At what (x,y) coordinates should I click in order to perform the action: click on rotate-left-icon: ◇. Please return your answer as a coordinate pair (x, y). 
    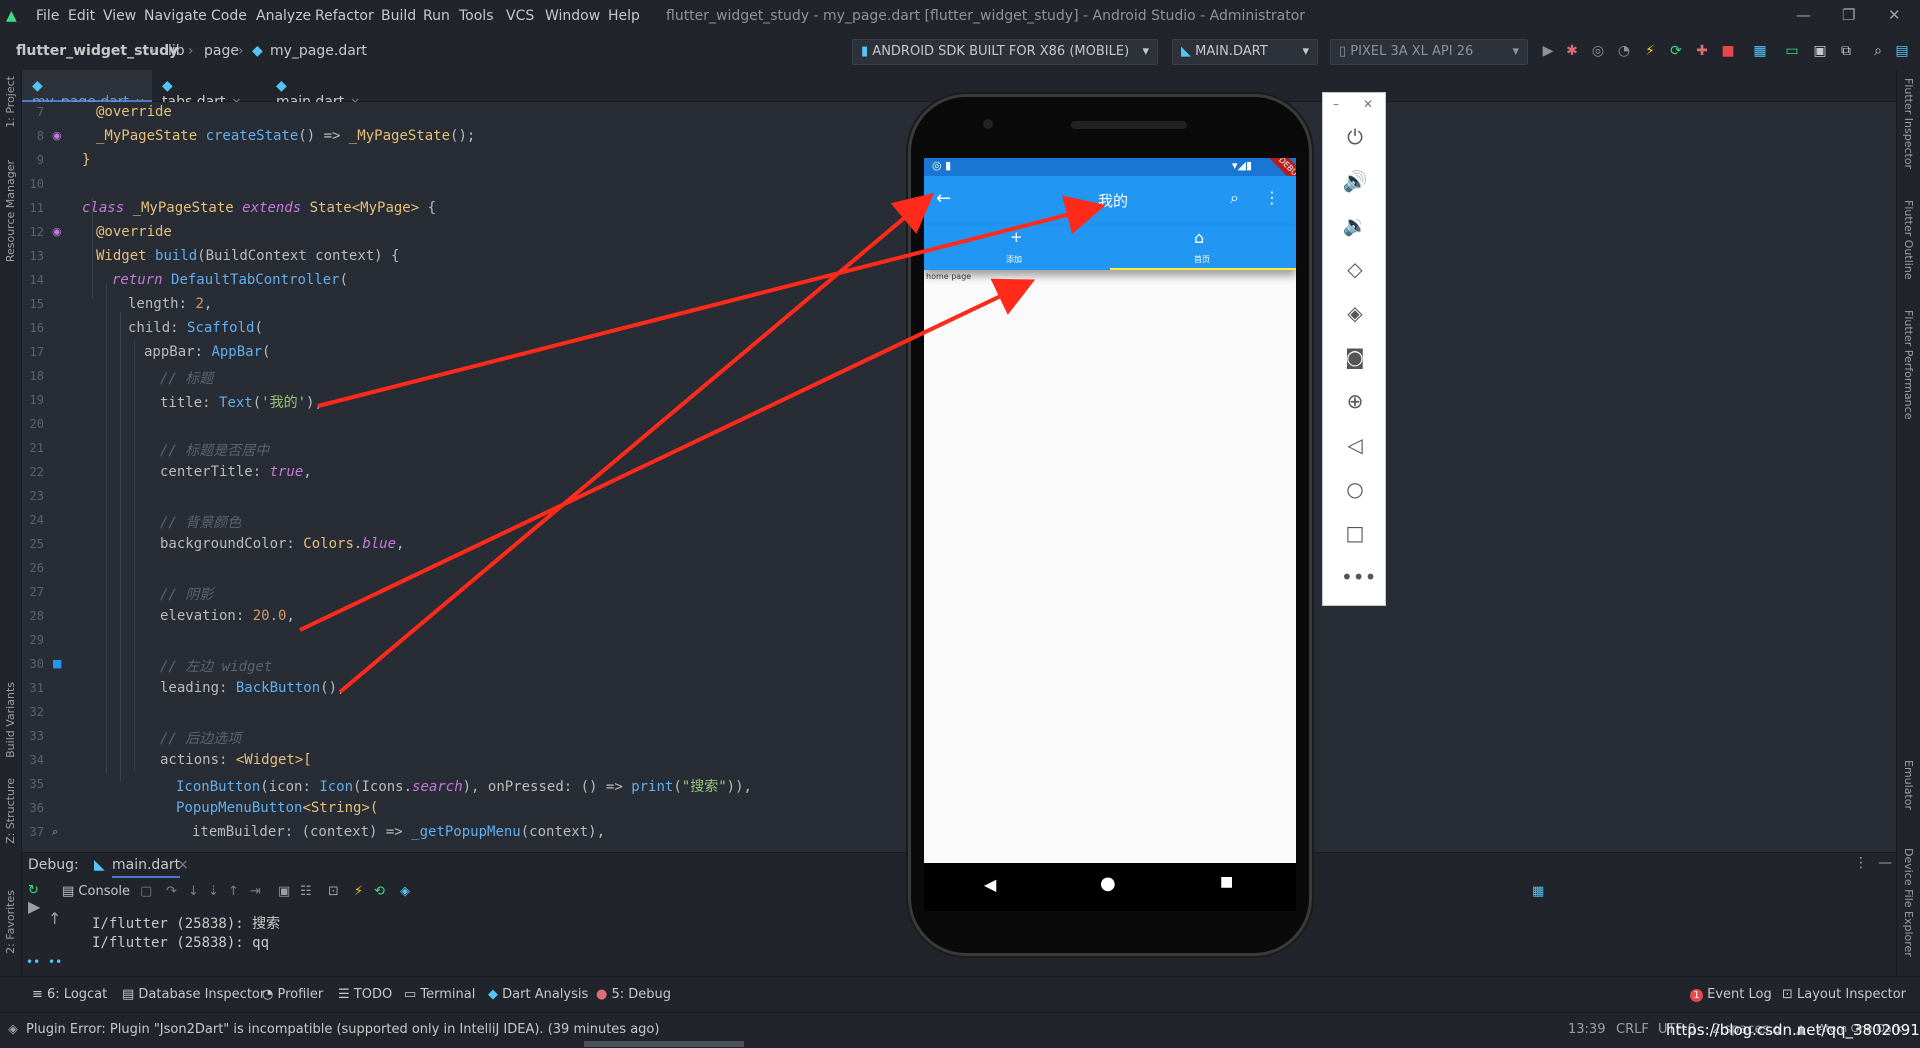
    Looking at the image, I should click on (1355, 269).